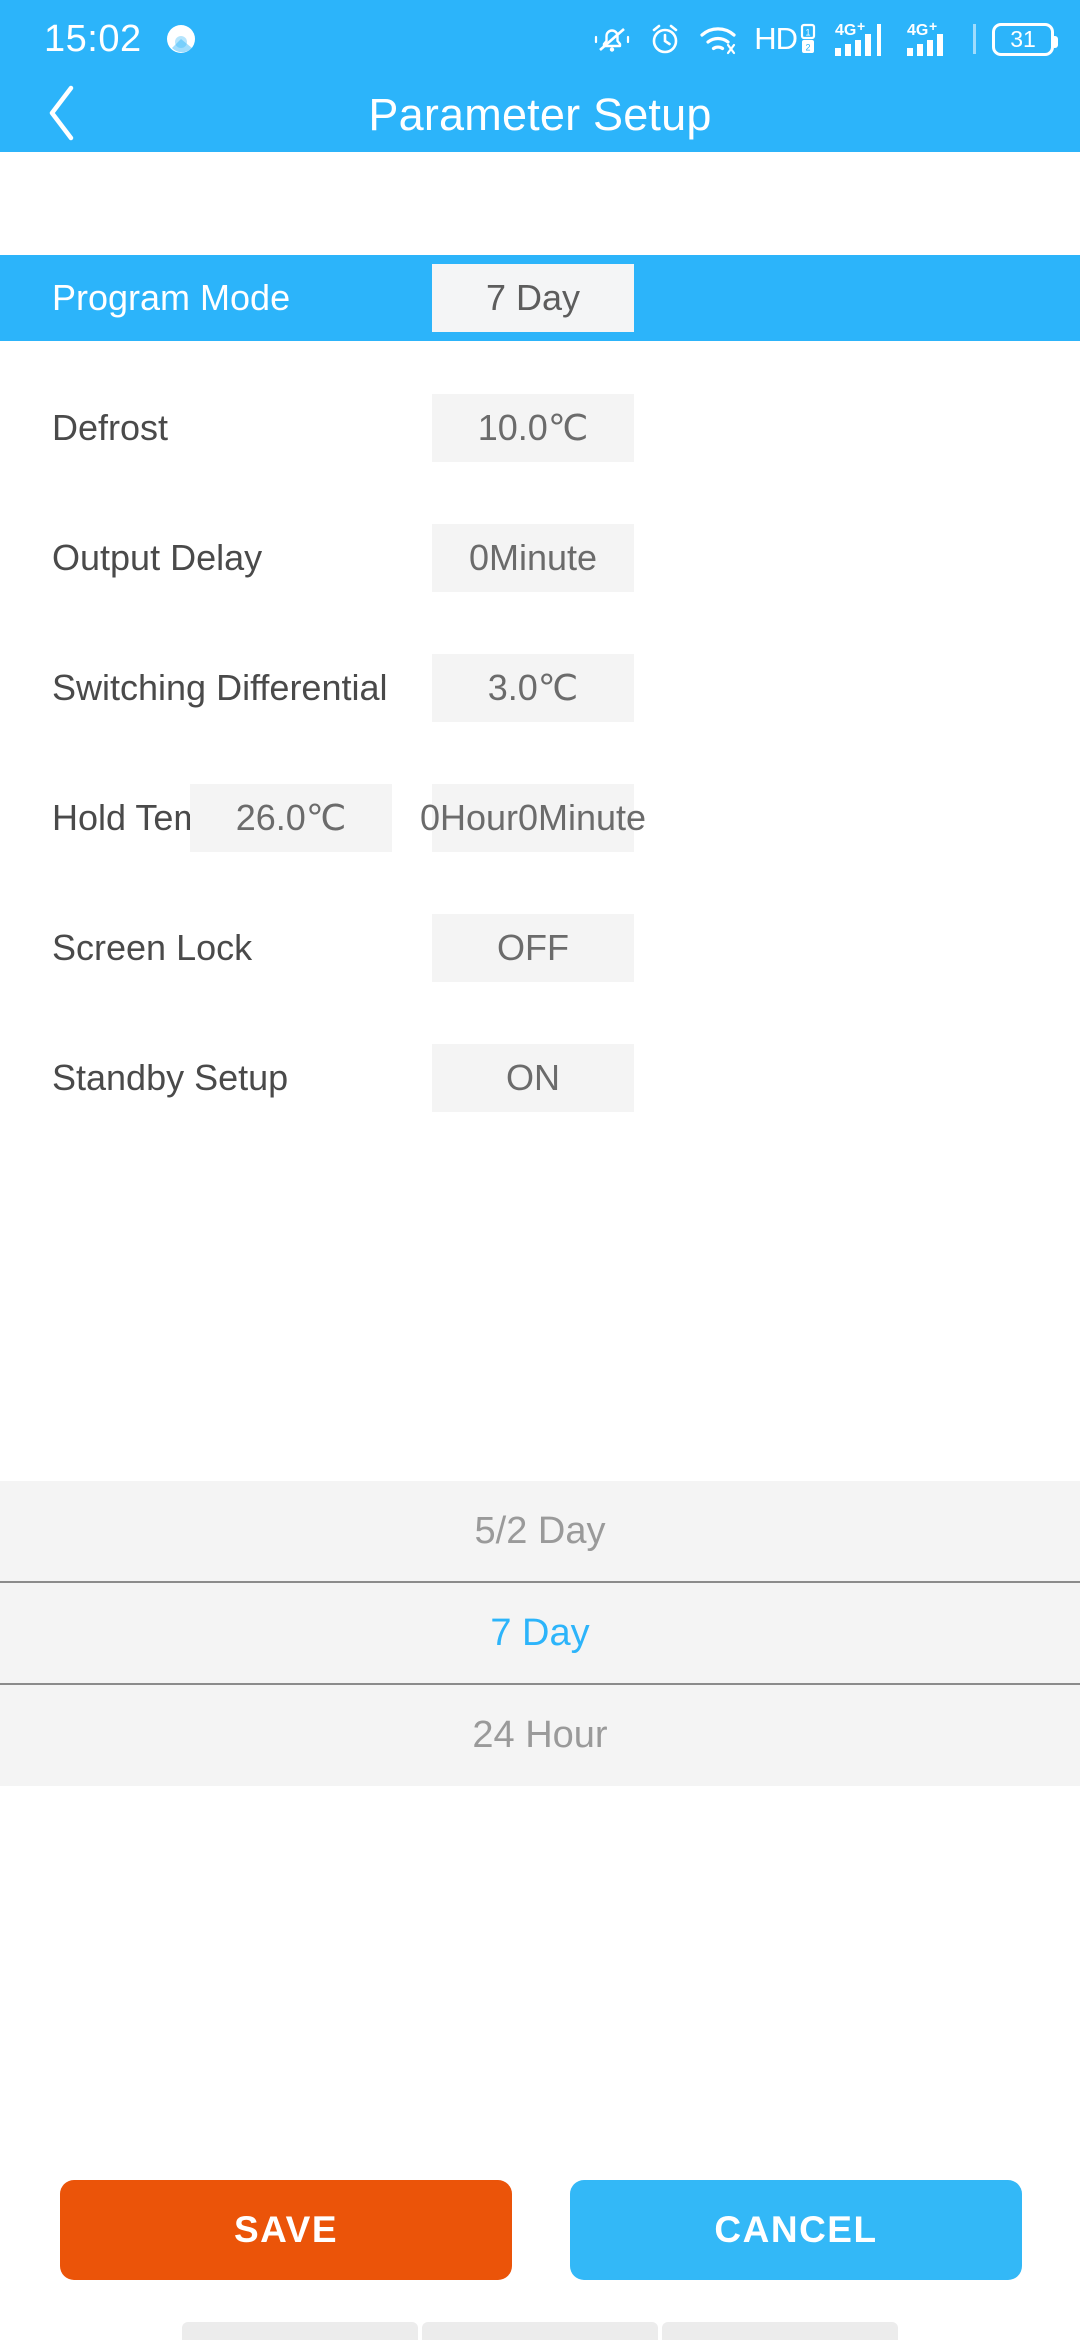  I want to click on app-bar: Parameter Setup, so click(540, 115).